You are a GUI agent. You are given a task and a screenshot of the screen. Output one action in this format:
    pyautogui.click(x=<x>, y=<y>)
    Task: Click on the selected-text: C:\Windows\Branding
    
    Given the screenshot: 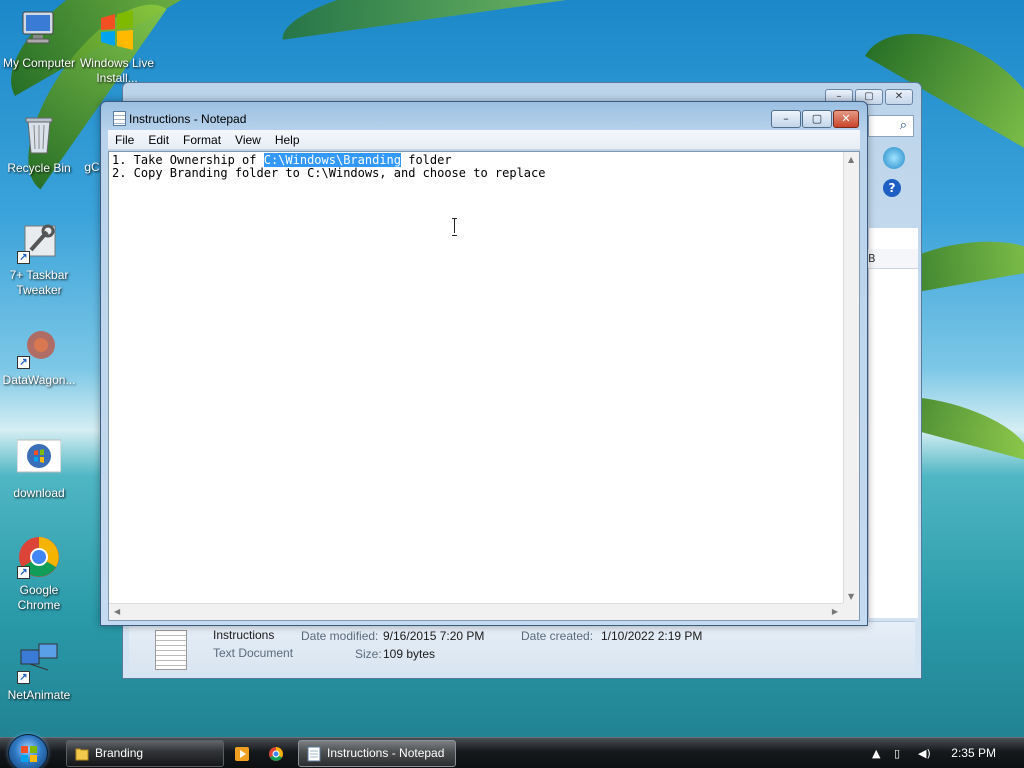 What is the action you would take?
    pyautogui.click(x=332, y=160)
    